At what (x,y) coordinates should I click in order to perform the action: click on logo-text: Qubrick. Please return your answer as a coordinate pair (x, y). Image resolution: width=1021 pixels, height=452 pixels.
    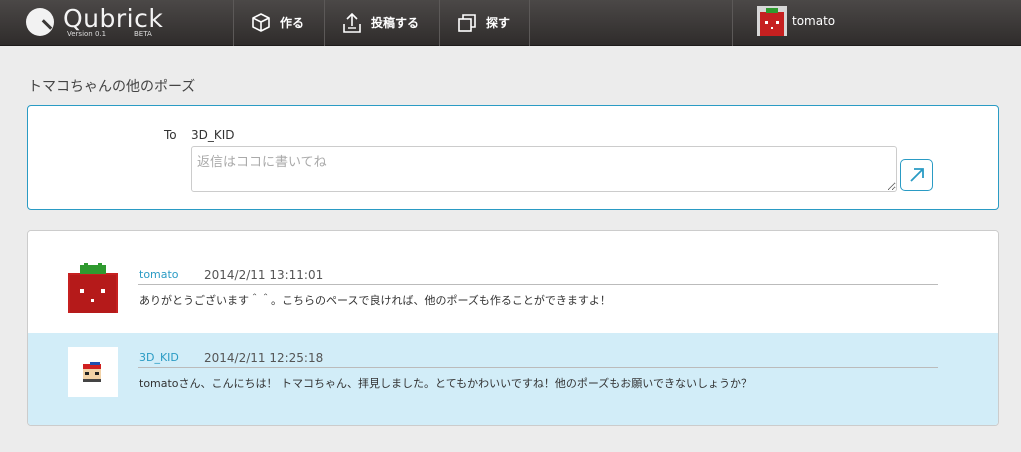
    Looking at the image, I should click on (113, 18).